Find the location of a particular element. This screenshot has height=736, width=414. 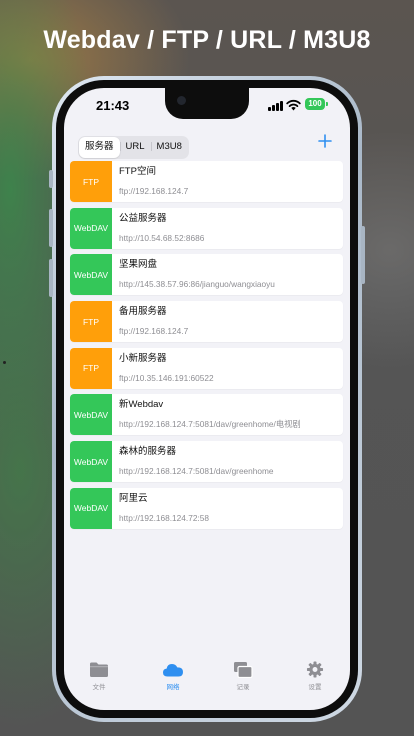

server-url: ftp://10.35.146.191:60522 is located at coordinates (166, 377).